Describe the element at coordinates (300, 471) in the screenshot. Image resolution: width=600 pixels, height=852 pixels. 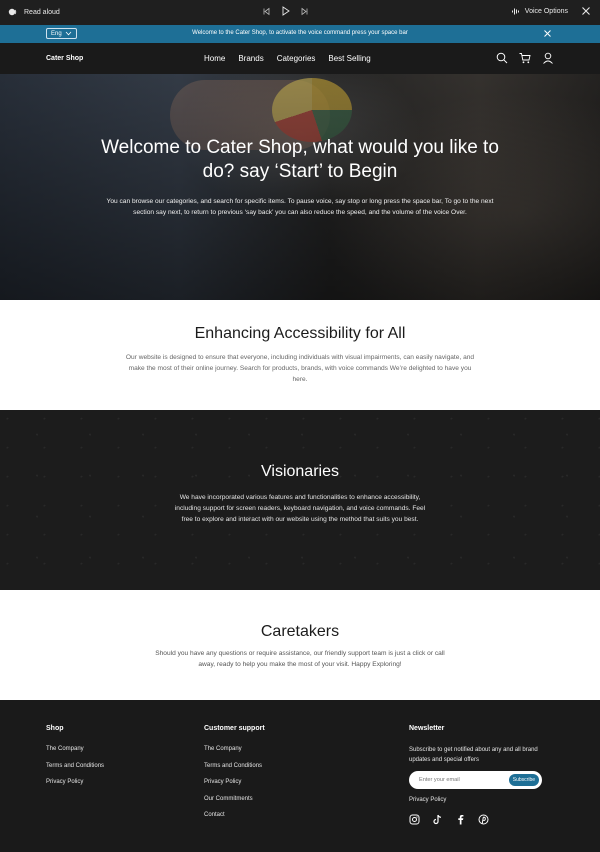
I see `visionaries-title: Visionaries` at that location.